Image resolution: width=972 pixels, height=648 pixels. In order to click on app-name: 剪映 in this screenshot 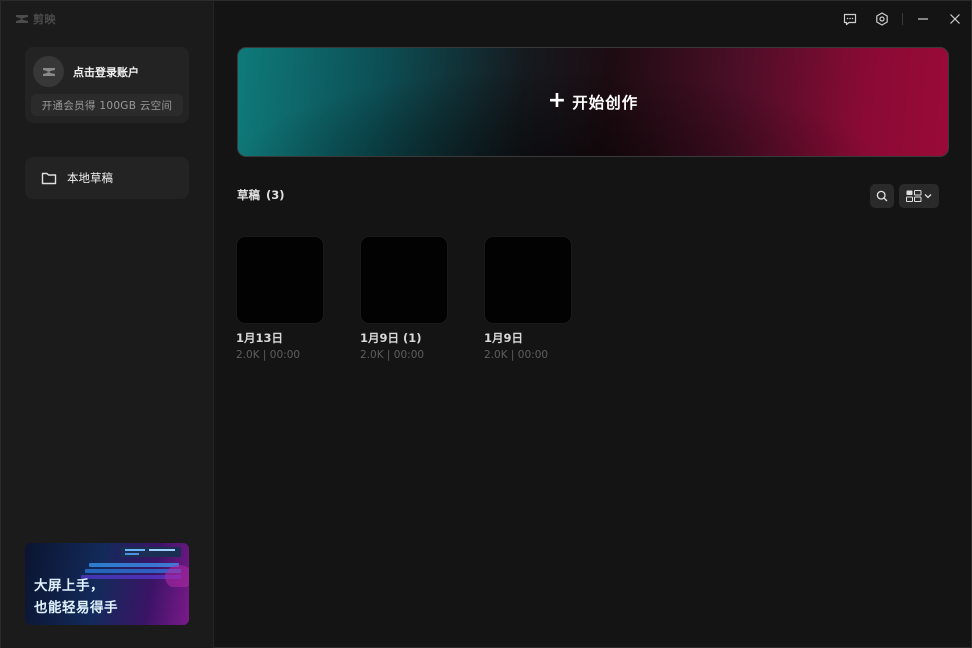, I will do `click(44, 19)`.